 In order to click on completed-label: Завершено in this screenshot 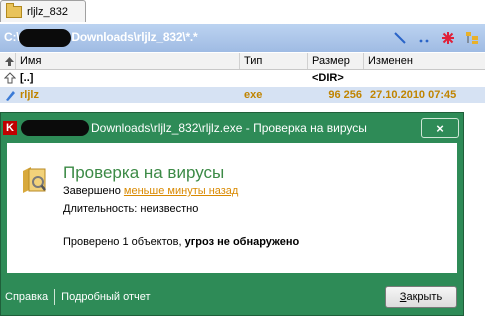, I will do `click(92, 191)`.